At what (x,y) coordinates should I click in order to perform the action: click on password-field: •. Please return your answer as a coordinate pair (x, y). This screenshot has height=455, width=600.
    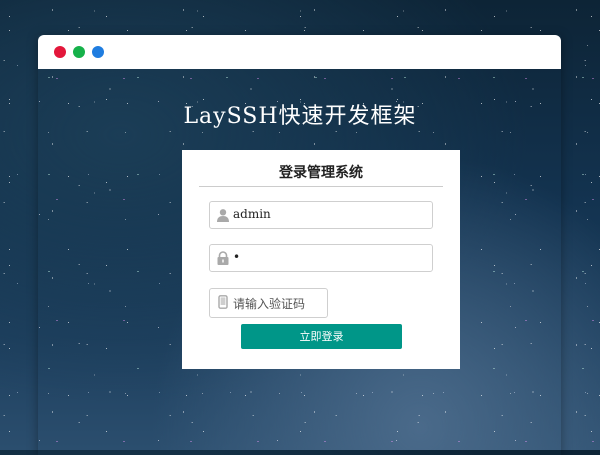
    Looking at the image, I should click on (321, 258).